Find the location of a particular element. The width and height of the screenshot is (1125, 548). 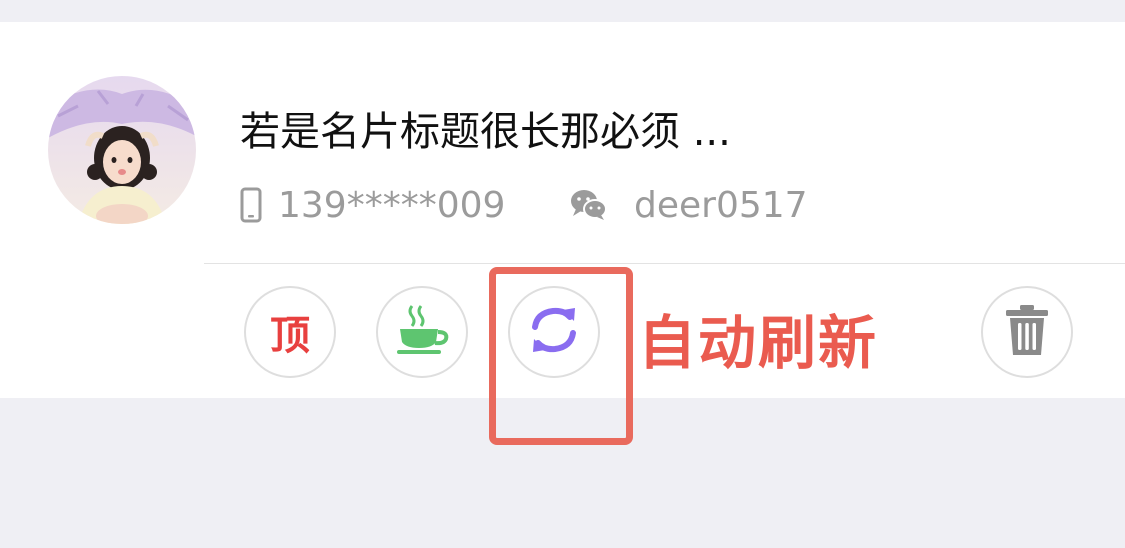

phone-info: 139*****009 is located at coordinates (372, 205).